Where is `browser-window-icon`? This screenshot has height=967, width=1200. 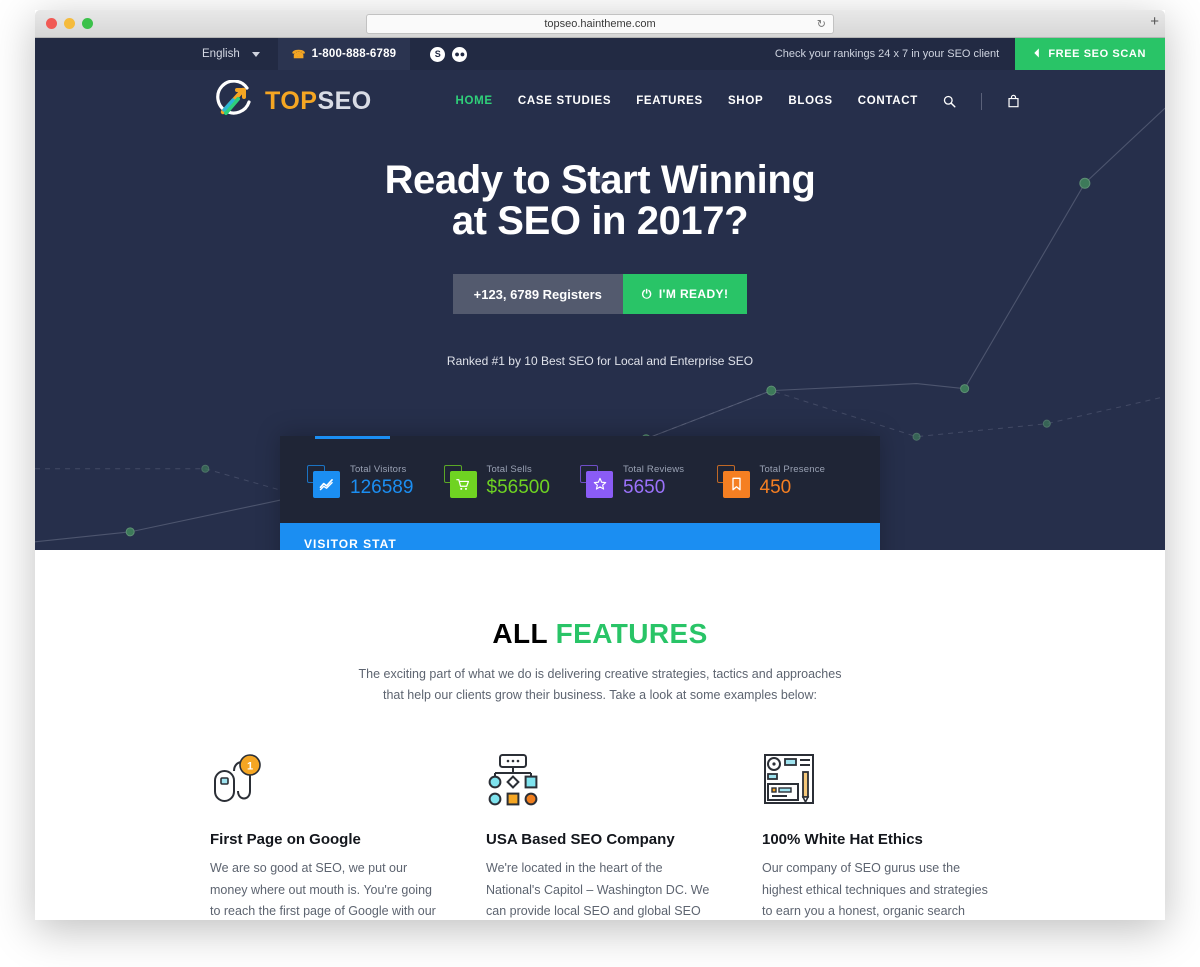
browser-window-icon is located at coordinates (876, 780).